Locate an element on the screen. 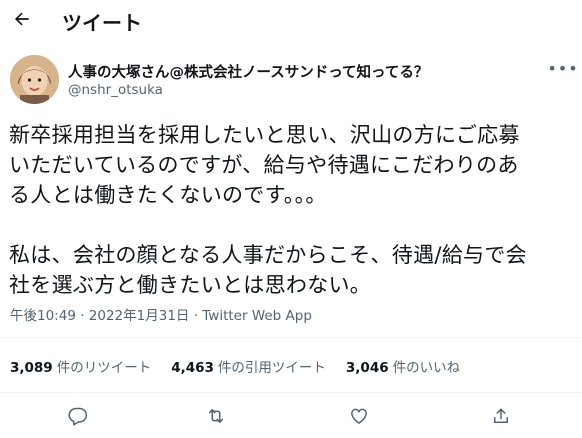 The width and height of the screenshot is (582, 438). retweet-icon is located at coordinates (216, 416).